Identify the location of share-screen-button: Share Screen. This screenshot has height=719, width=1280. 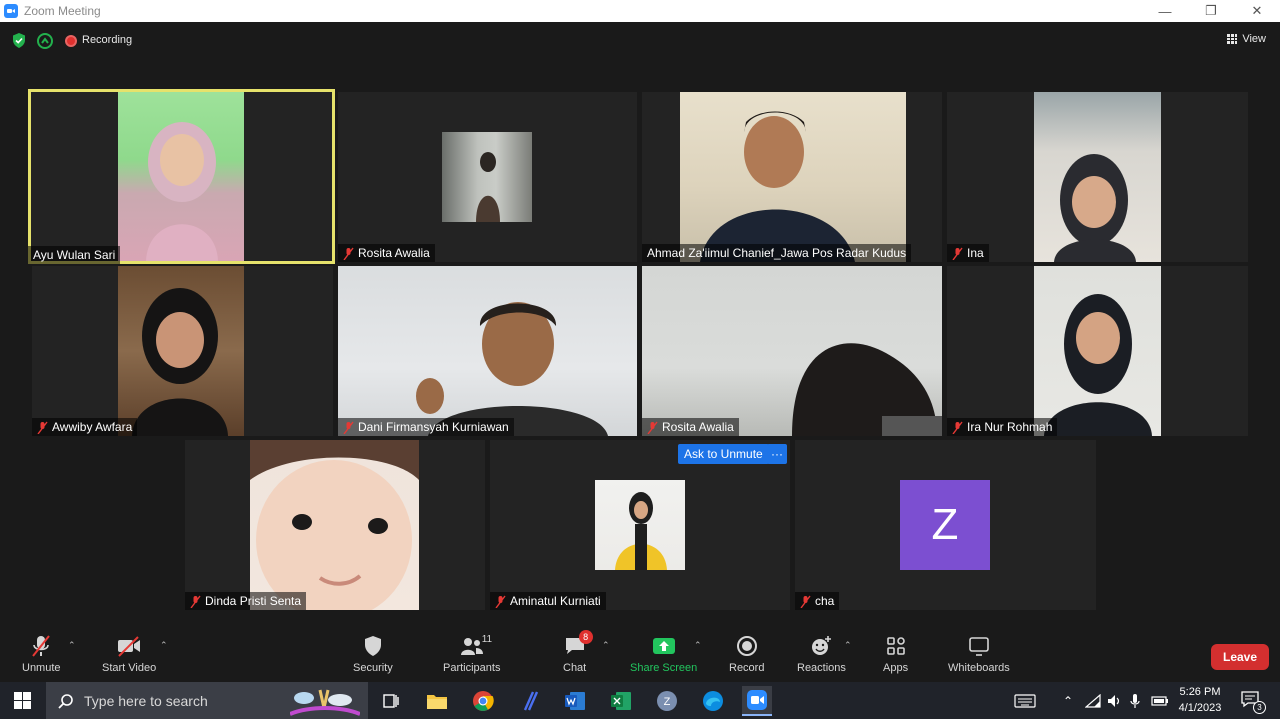
(663, 654).